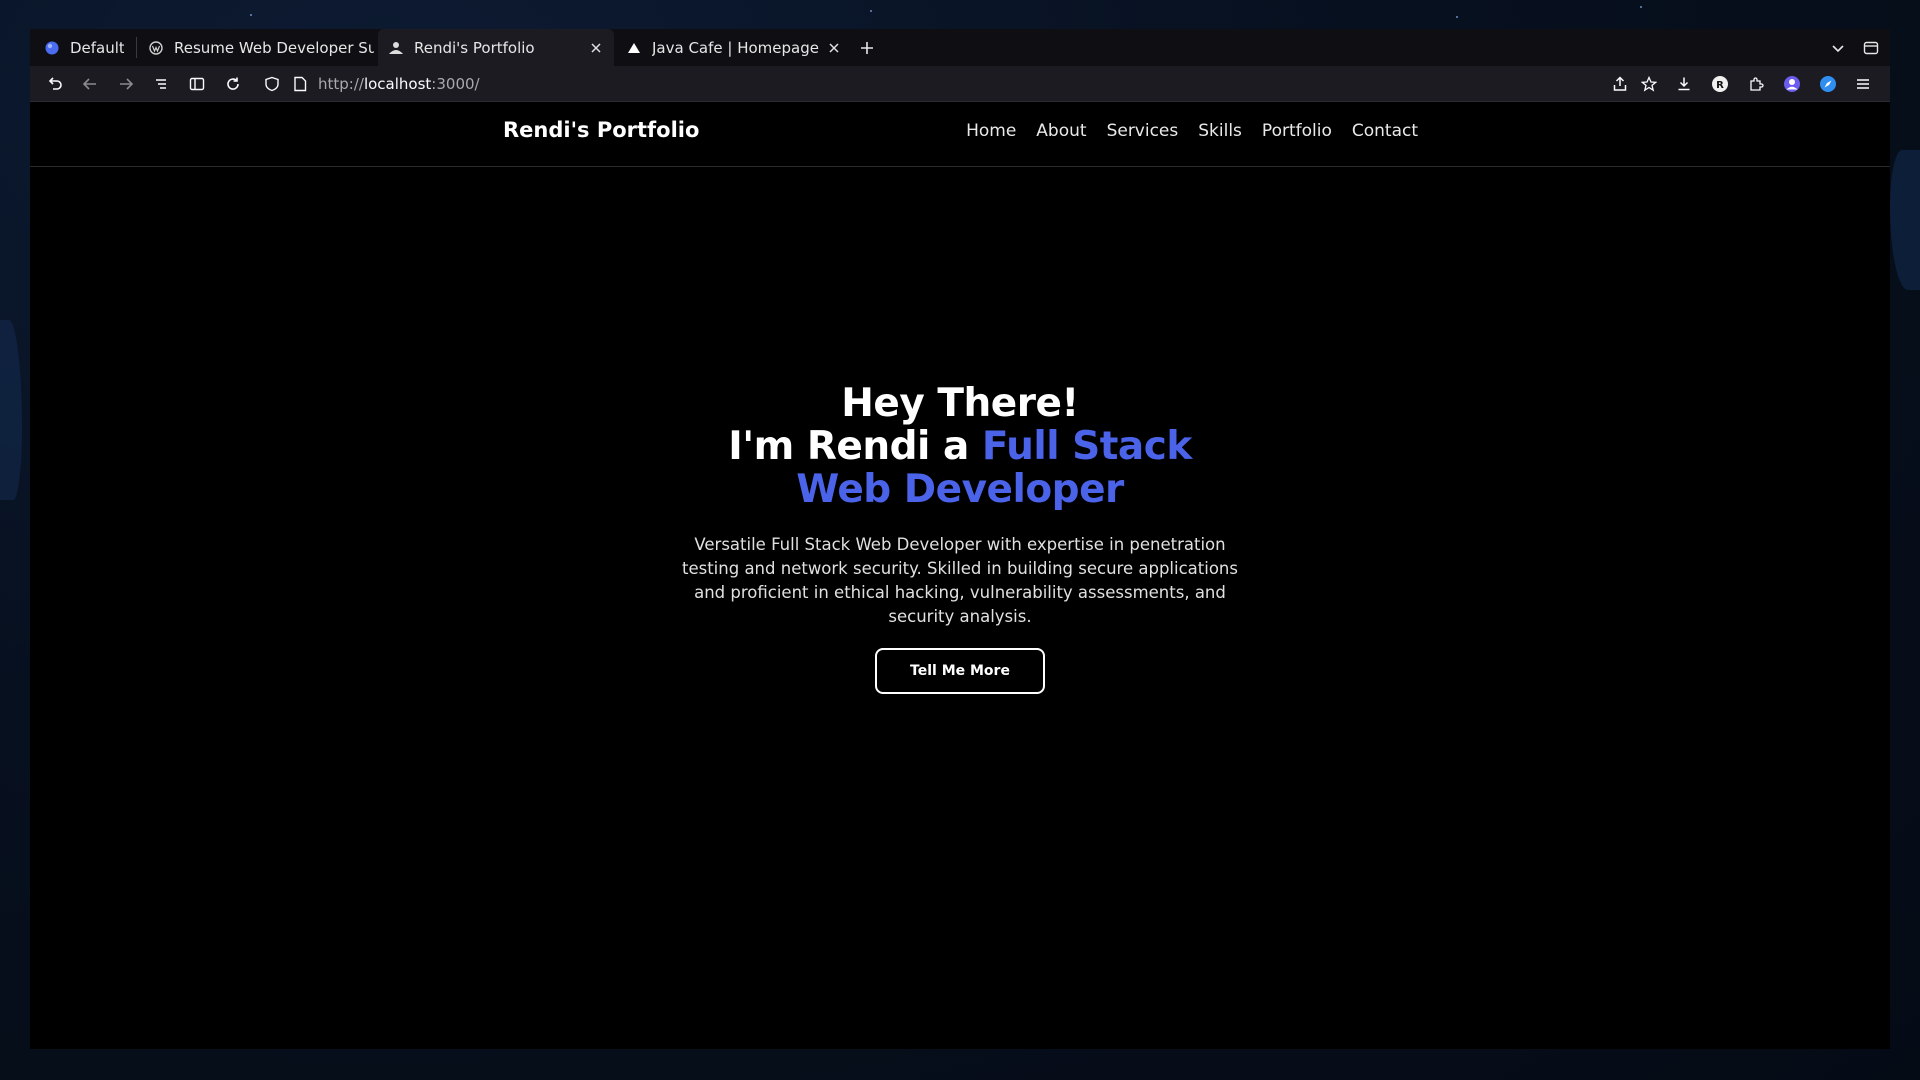 The image size is (1920, 1080). I want to click on undo-icon, so click(55, 83).